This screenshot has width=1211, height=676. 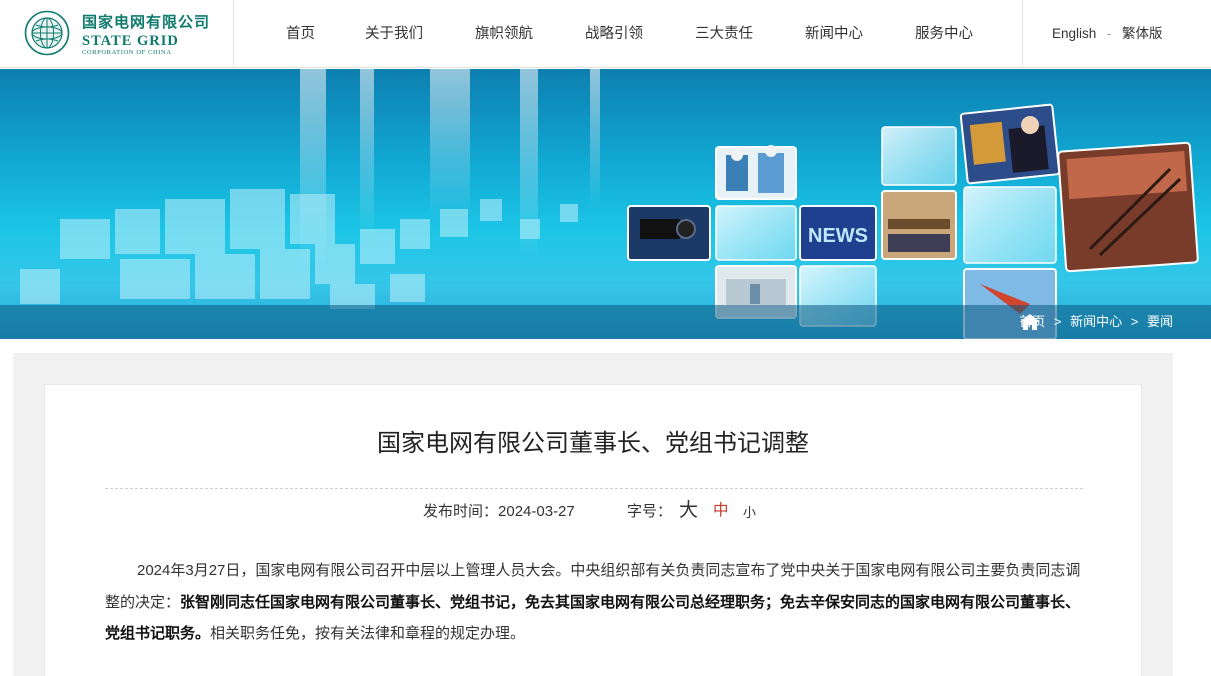 What do you see at coordinates (593, 443) in the screenshot?
I see `article-title: 国家电网有限公司董事长、党组书记调整` at bounding box center [593, 443].